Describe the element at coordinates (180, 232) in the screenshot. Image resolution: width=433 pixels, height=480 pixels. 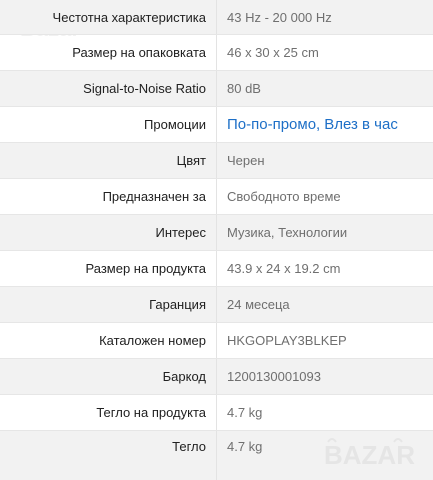
I see `spec-label: Интерес` at that location.